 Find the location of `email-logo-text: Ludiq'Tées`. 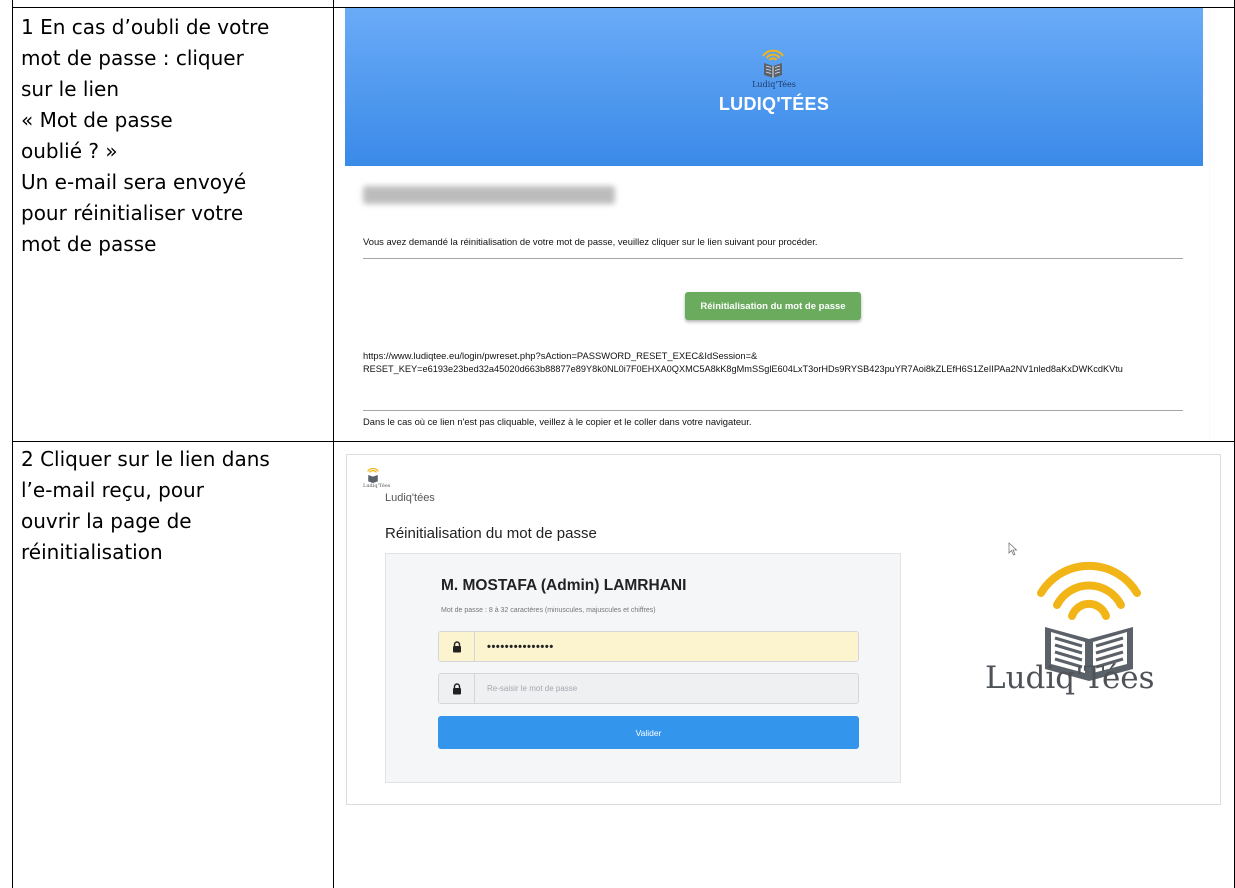

email-logo-text: Ludiq'Tées is located at coordinates (774, 84).